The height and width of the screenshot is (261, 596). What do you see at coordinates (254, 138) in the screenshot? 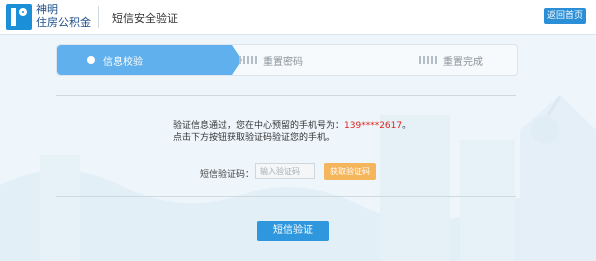
I see `instruction-message: 点击下方按钮获取验证码验证您的手机。` at bounding box center [254, 138].